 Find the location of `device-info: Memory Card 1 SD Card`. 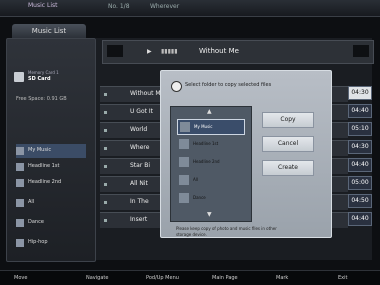

device-info: Memory Card 1 SD Card is located at coordinates (50, 77).